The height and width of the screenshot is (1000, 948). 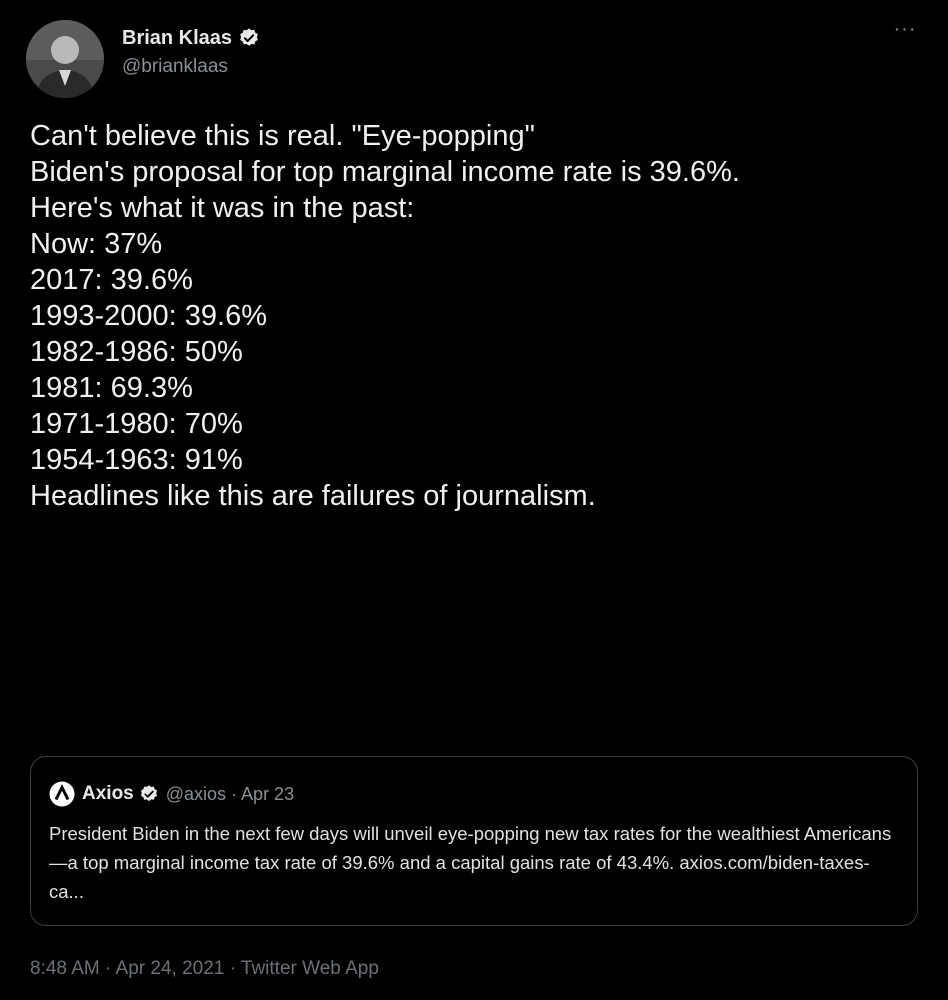 I want to click on author-display-name: Brian Klaas, so click(x=177, y=38).